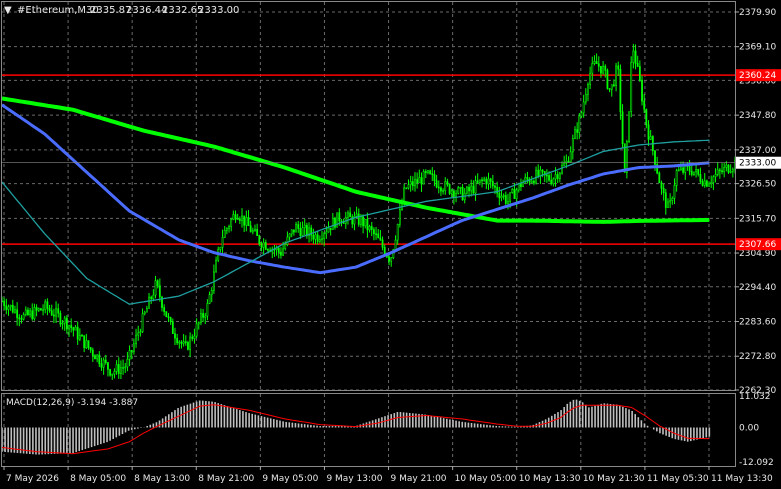 This screenshot has height=489, width=781. What do you see at coordinates (98, 479) in the screenshot?
I see `time-tick-label: 8 May 05:00` at bounding box center [98, 479].